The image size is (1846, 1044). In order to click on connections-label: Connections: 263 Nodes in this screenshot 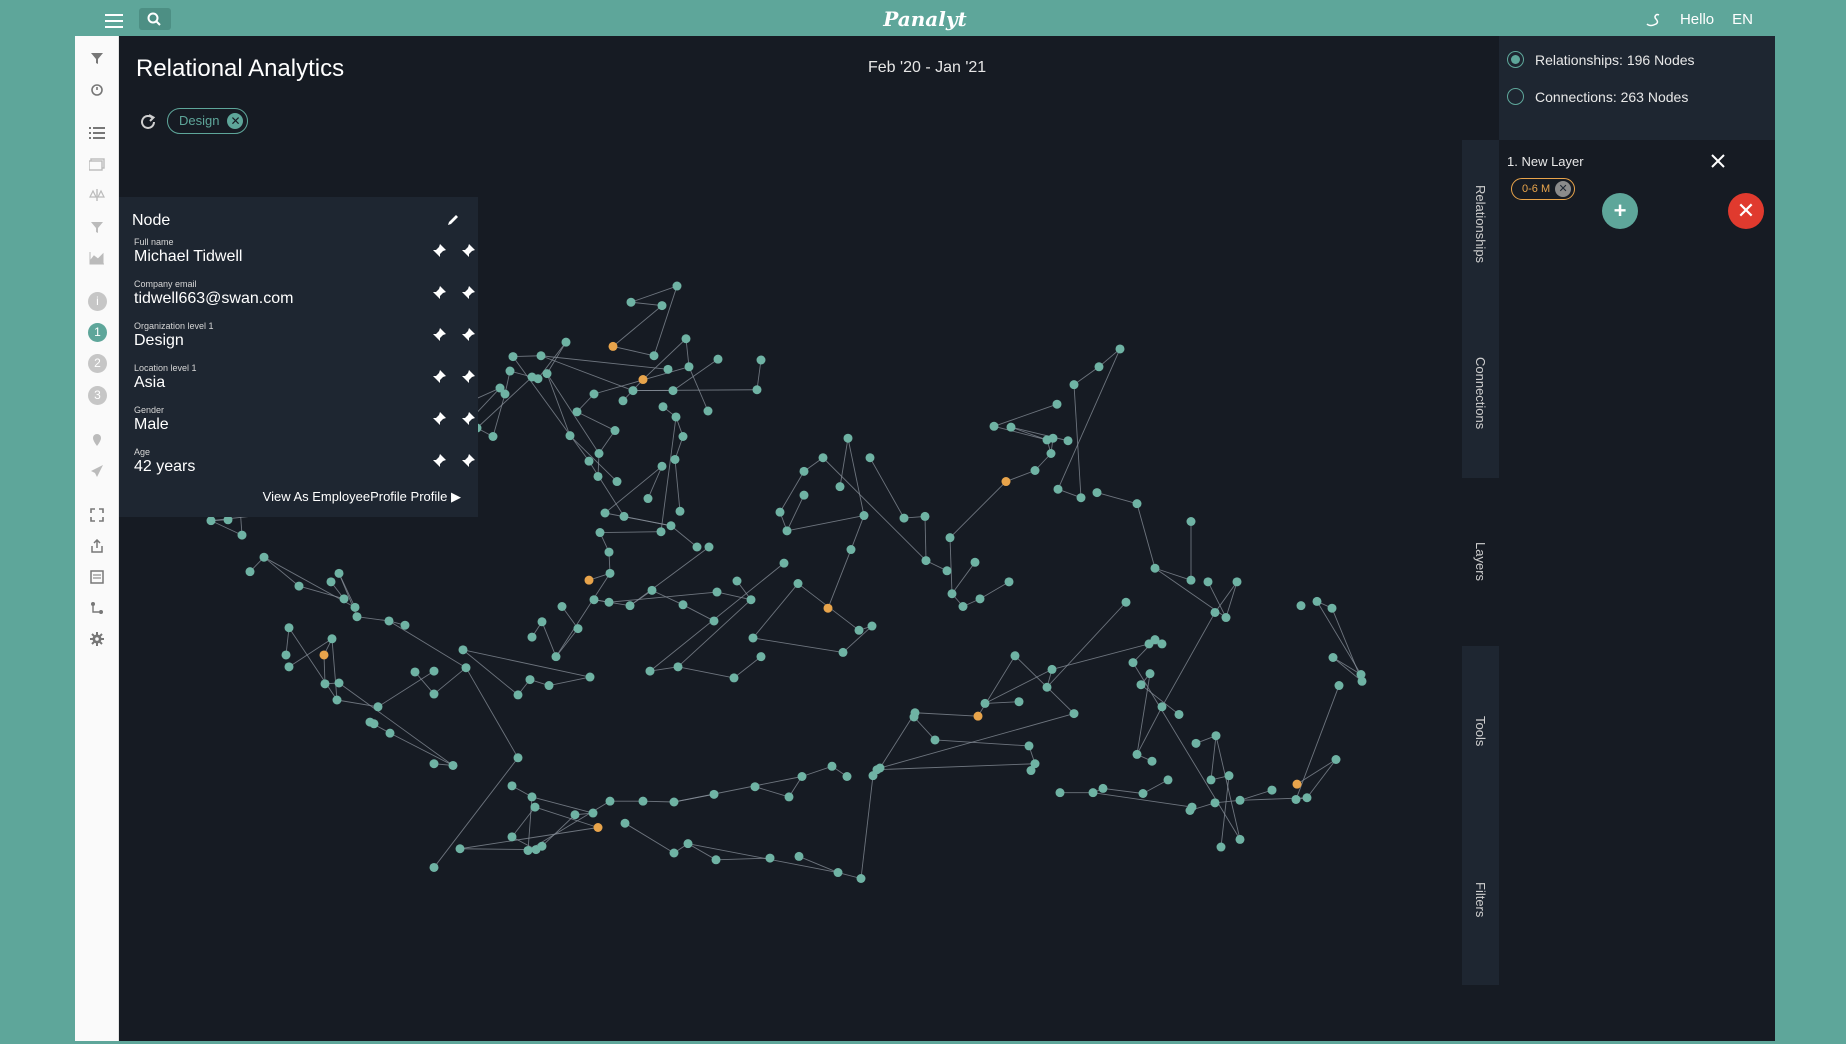, I will do `click(1611, 97)`.